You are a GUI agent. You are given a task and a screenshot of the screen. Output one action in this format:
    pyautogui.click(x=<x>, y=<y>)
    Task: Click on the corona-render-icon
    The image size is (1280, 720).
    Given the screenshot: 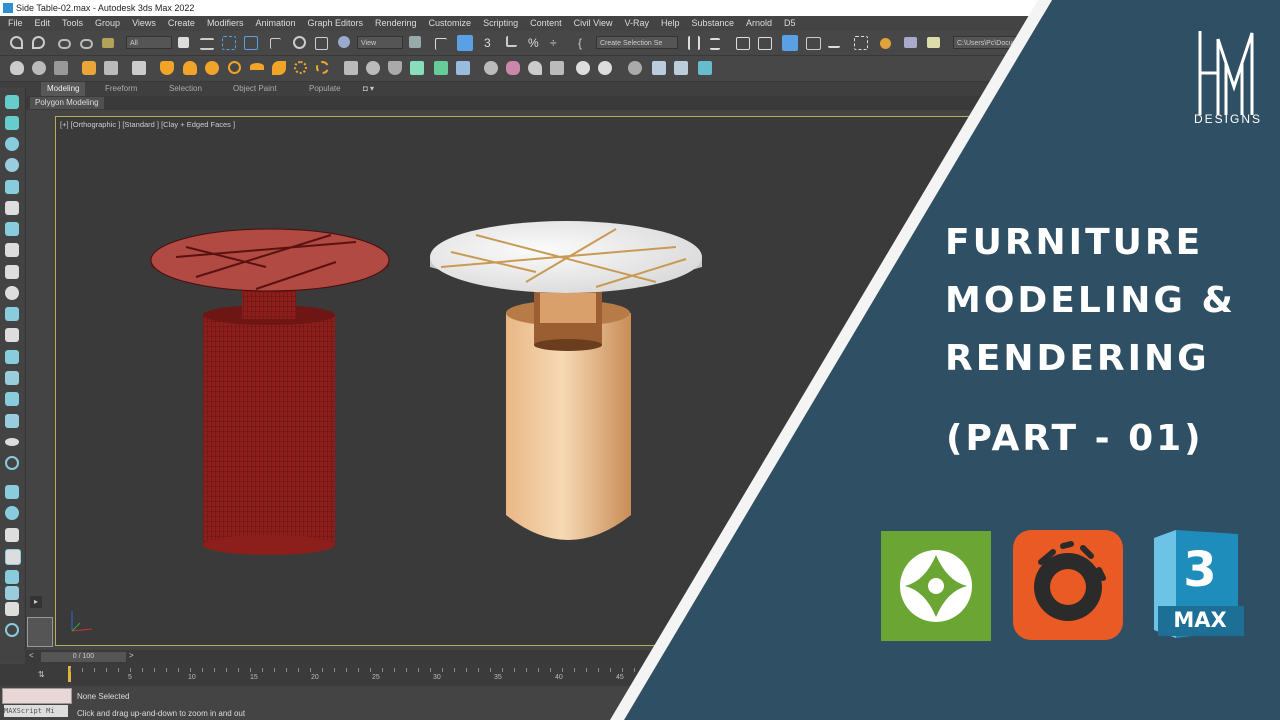 What is the action you would take?
    pyautogui.click(x=1068, y=585)
    